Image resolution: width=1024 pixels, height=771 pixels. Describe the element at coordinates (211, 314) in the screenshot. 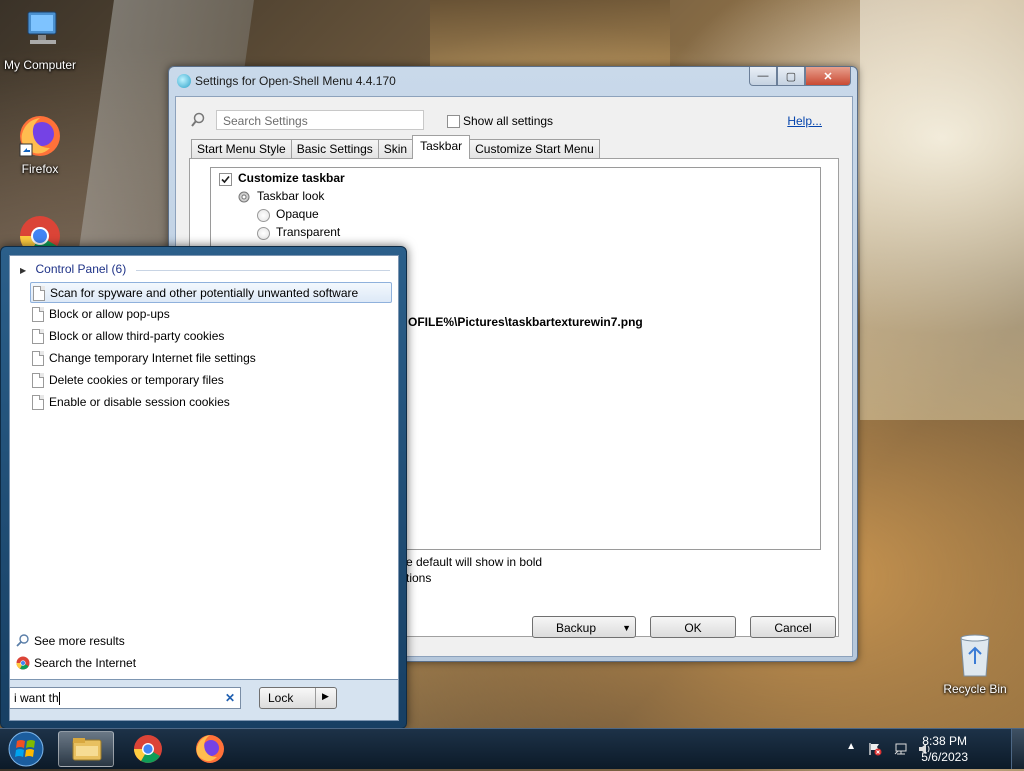

I see `search-result-item: Block or allow pop-ups` at that location.